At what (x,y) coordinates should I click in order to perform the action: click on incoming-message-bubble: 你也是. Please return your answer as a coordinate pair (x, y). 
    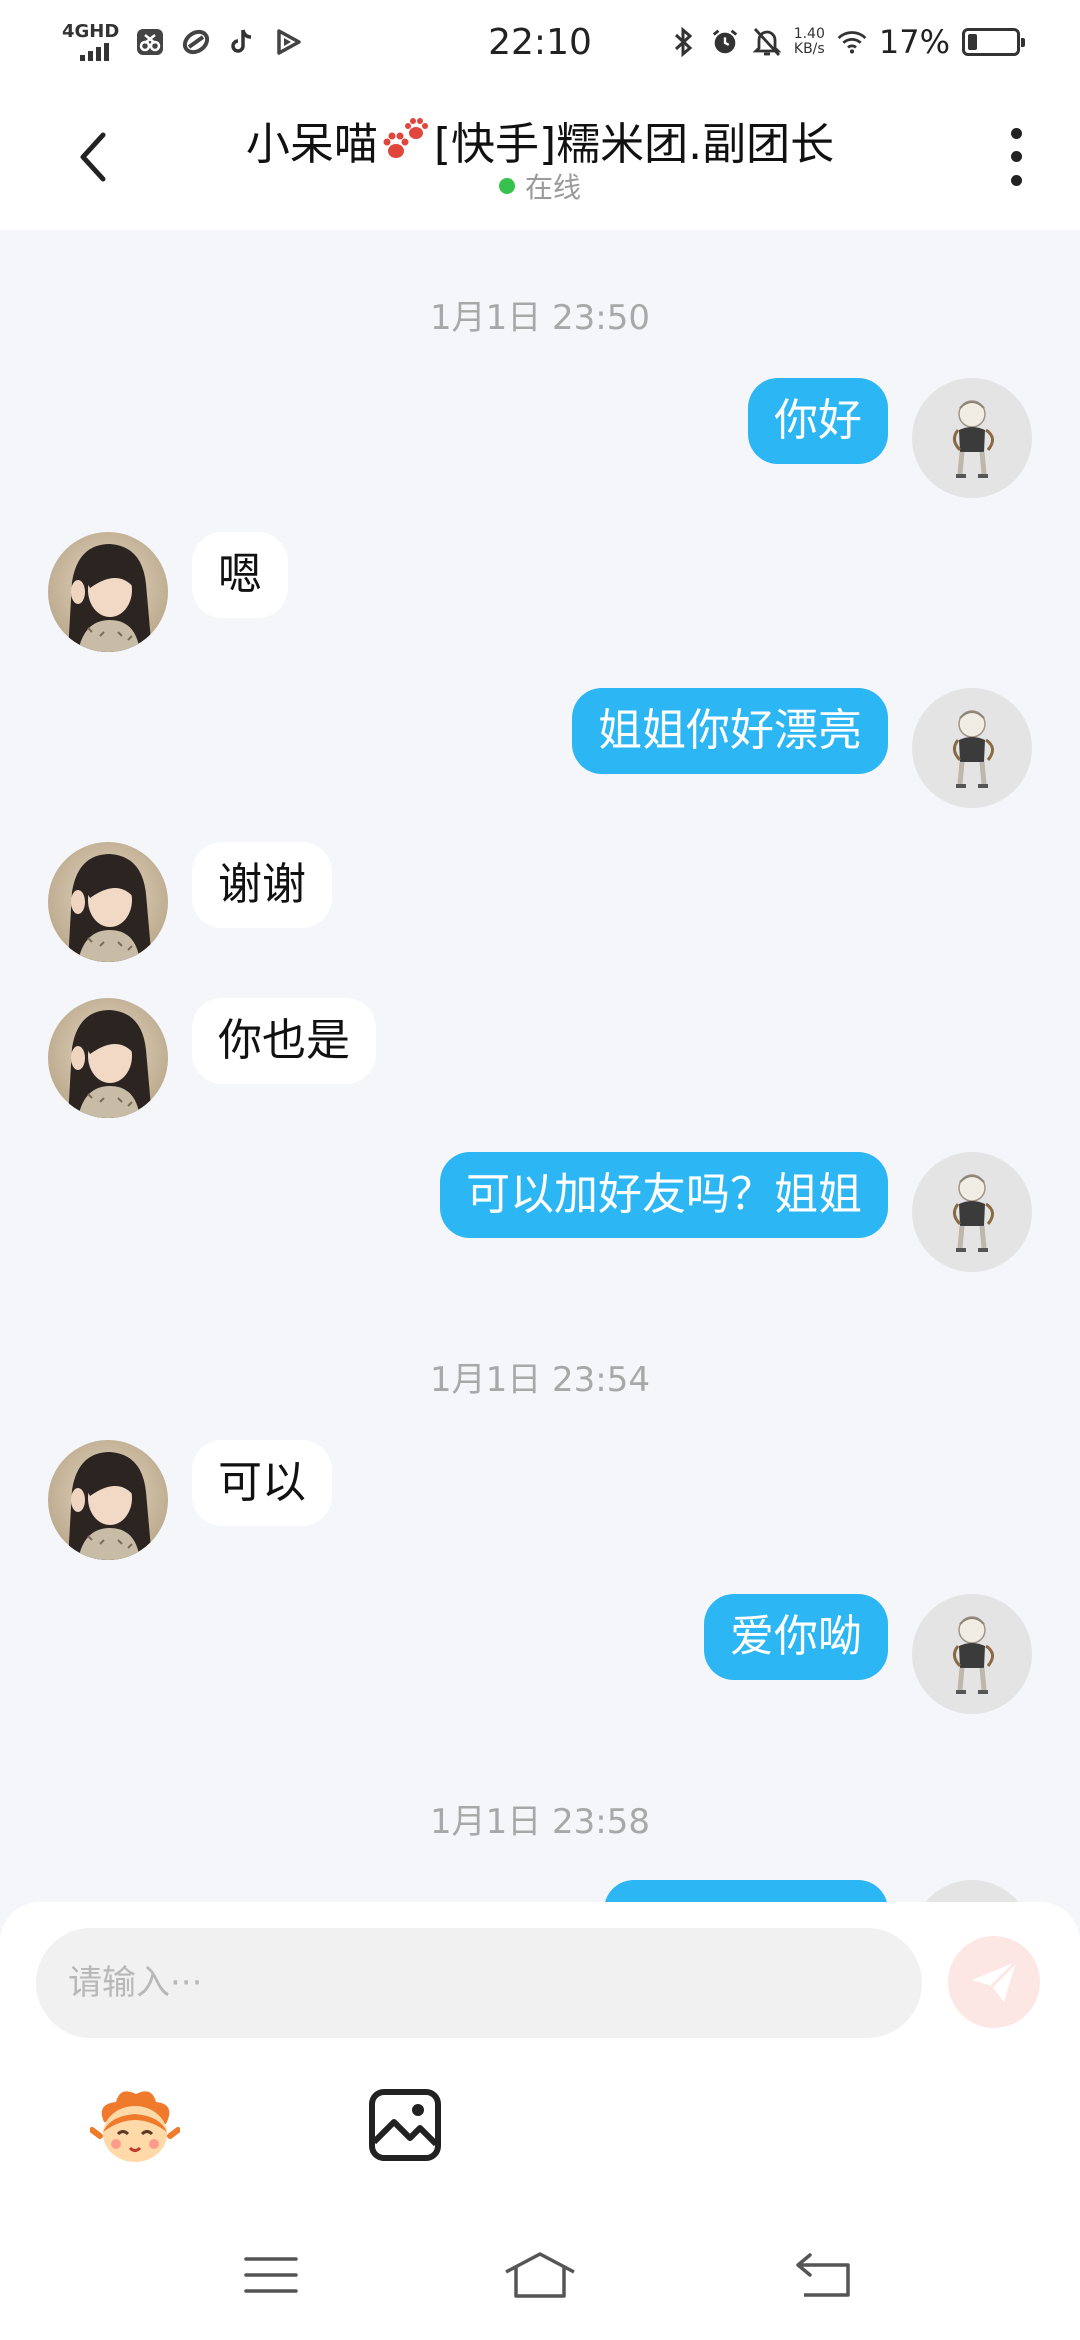
    Looking at the image, I should click on (284, 1041).